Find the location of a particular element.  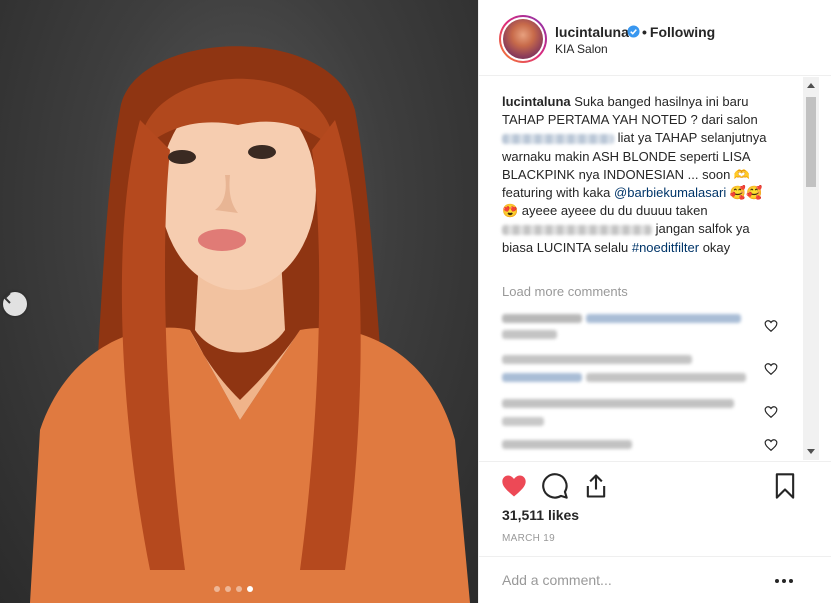

heart-filled-icon is located at coordinates (514, 486).